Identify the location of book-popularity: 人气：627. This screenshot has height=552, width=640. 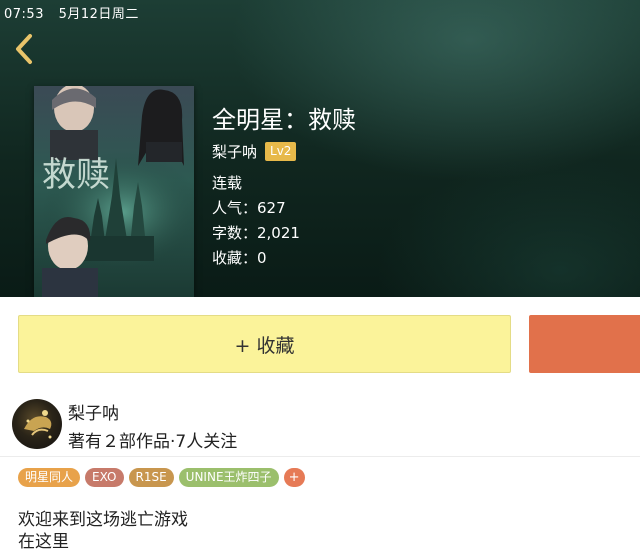
(249, 208).